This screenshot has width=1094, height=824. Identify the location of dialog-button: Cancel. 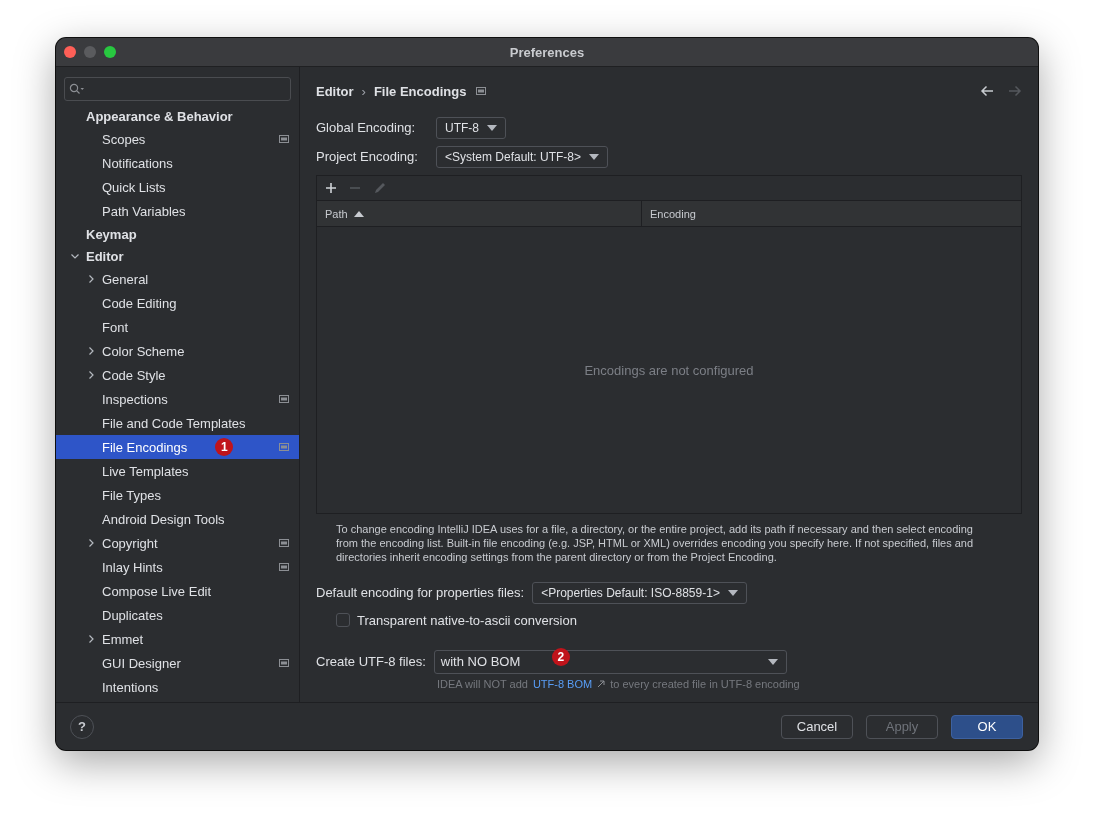
(817, 726).